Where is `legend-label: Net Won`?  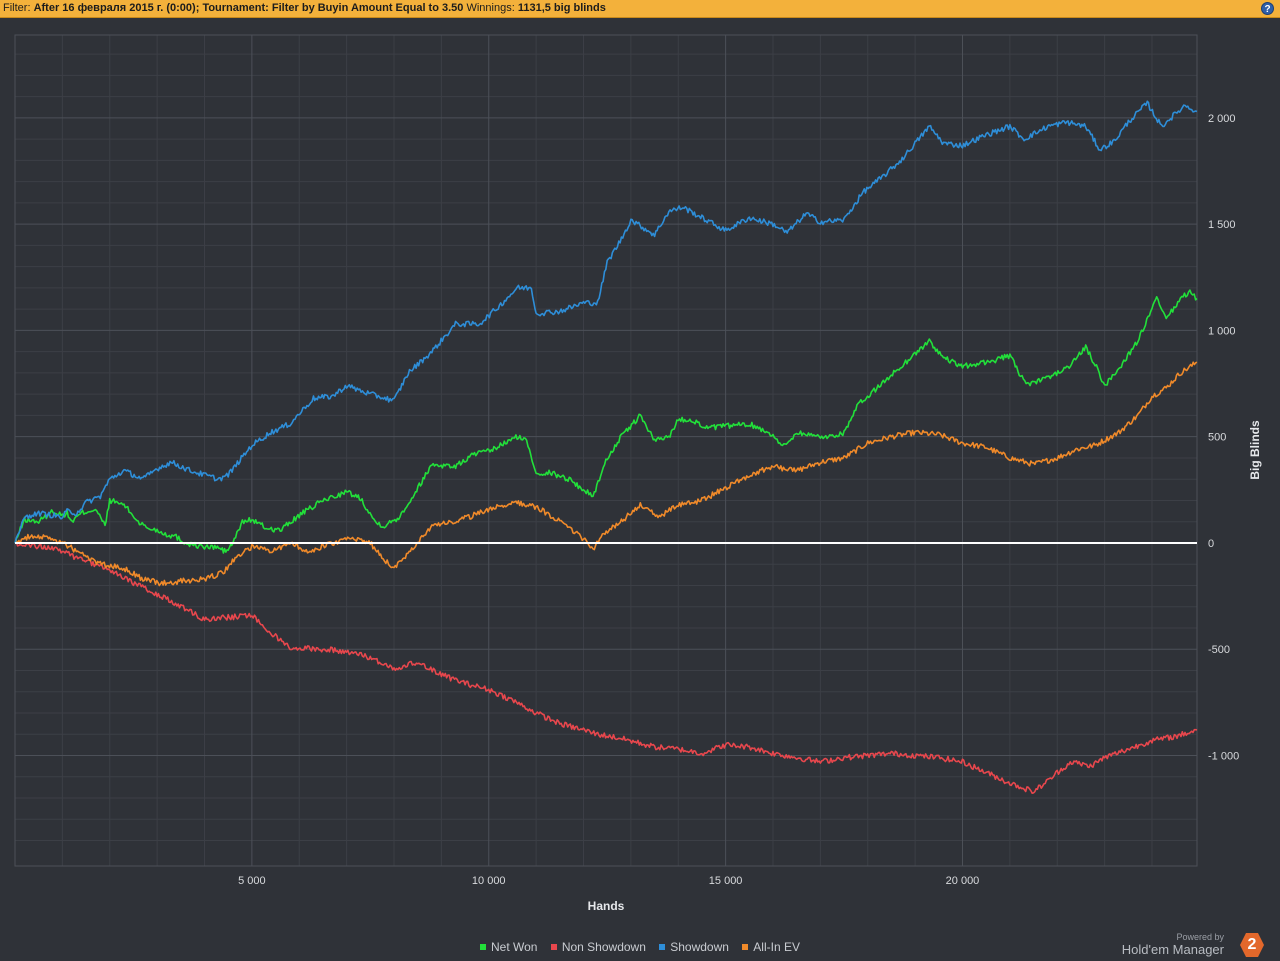
legend-label: Net Won is located at coordinates (514, 947).